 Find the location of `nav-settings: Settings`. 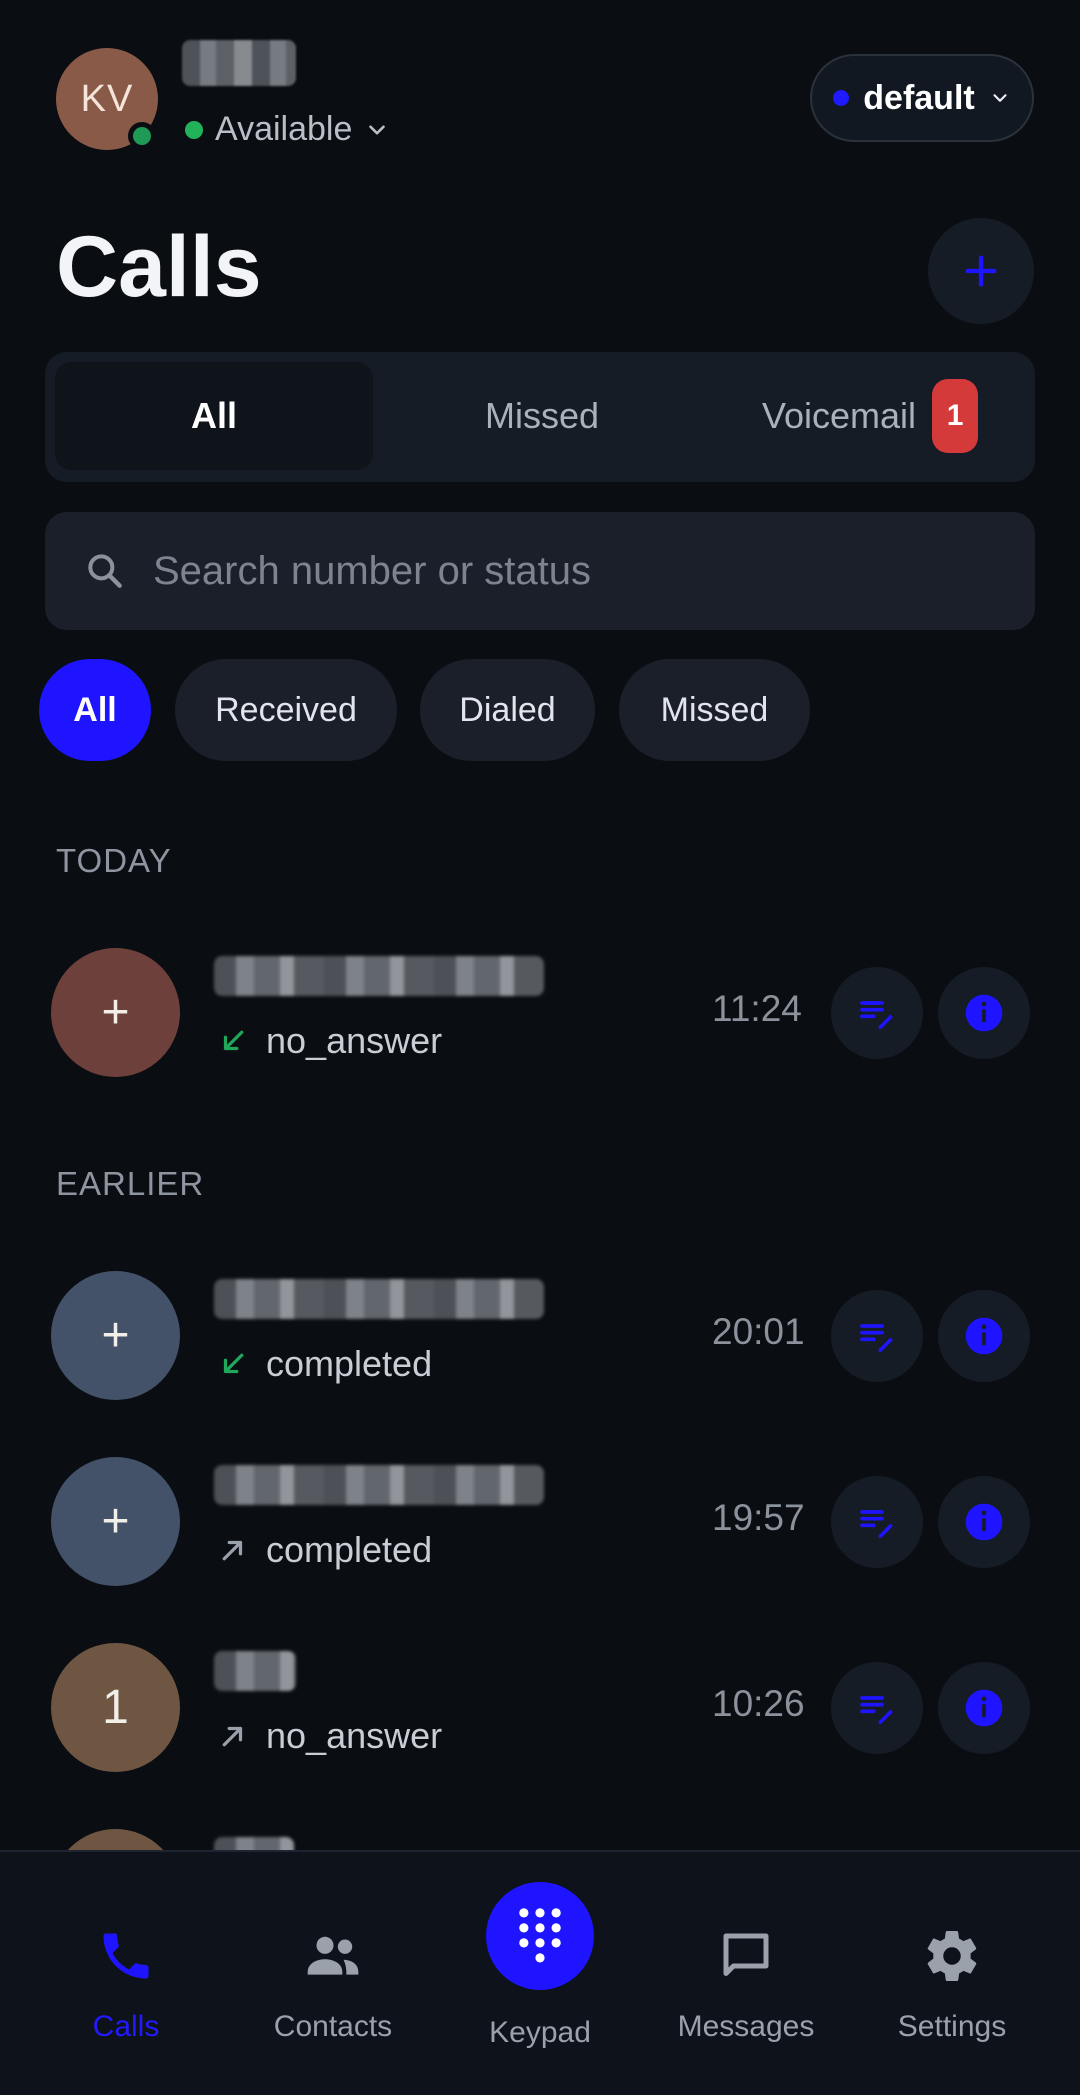

nav-settings: Settings is located at coordinates (952, 1973).